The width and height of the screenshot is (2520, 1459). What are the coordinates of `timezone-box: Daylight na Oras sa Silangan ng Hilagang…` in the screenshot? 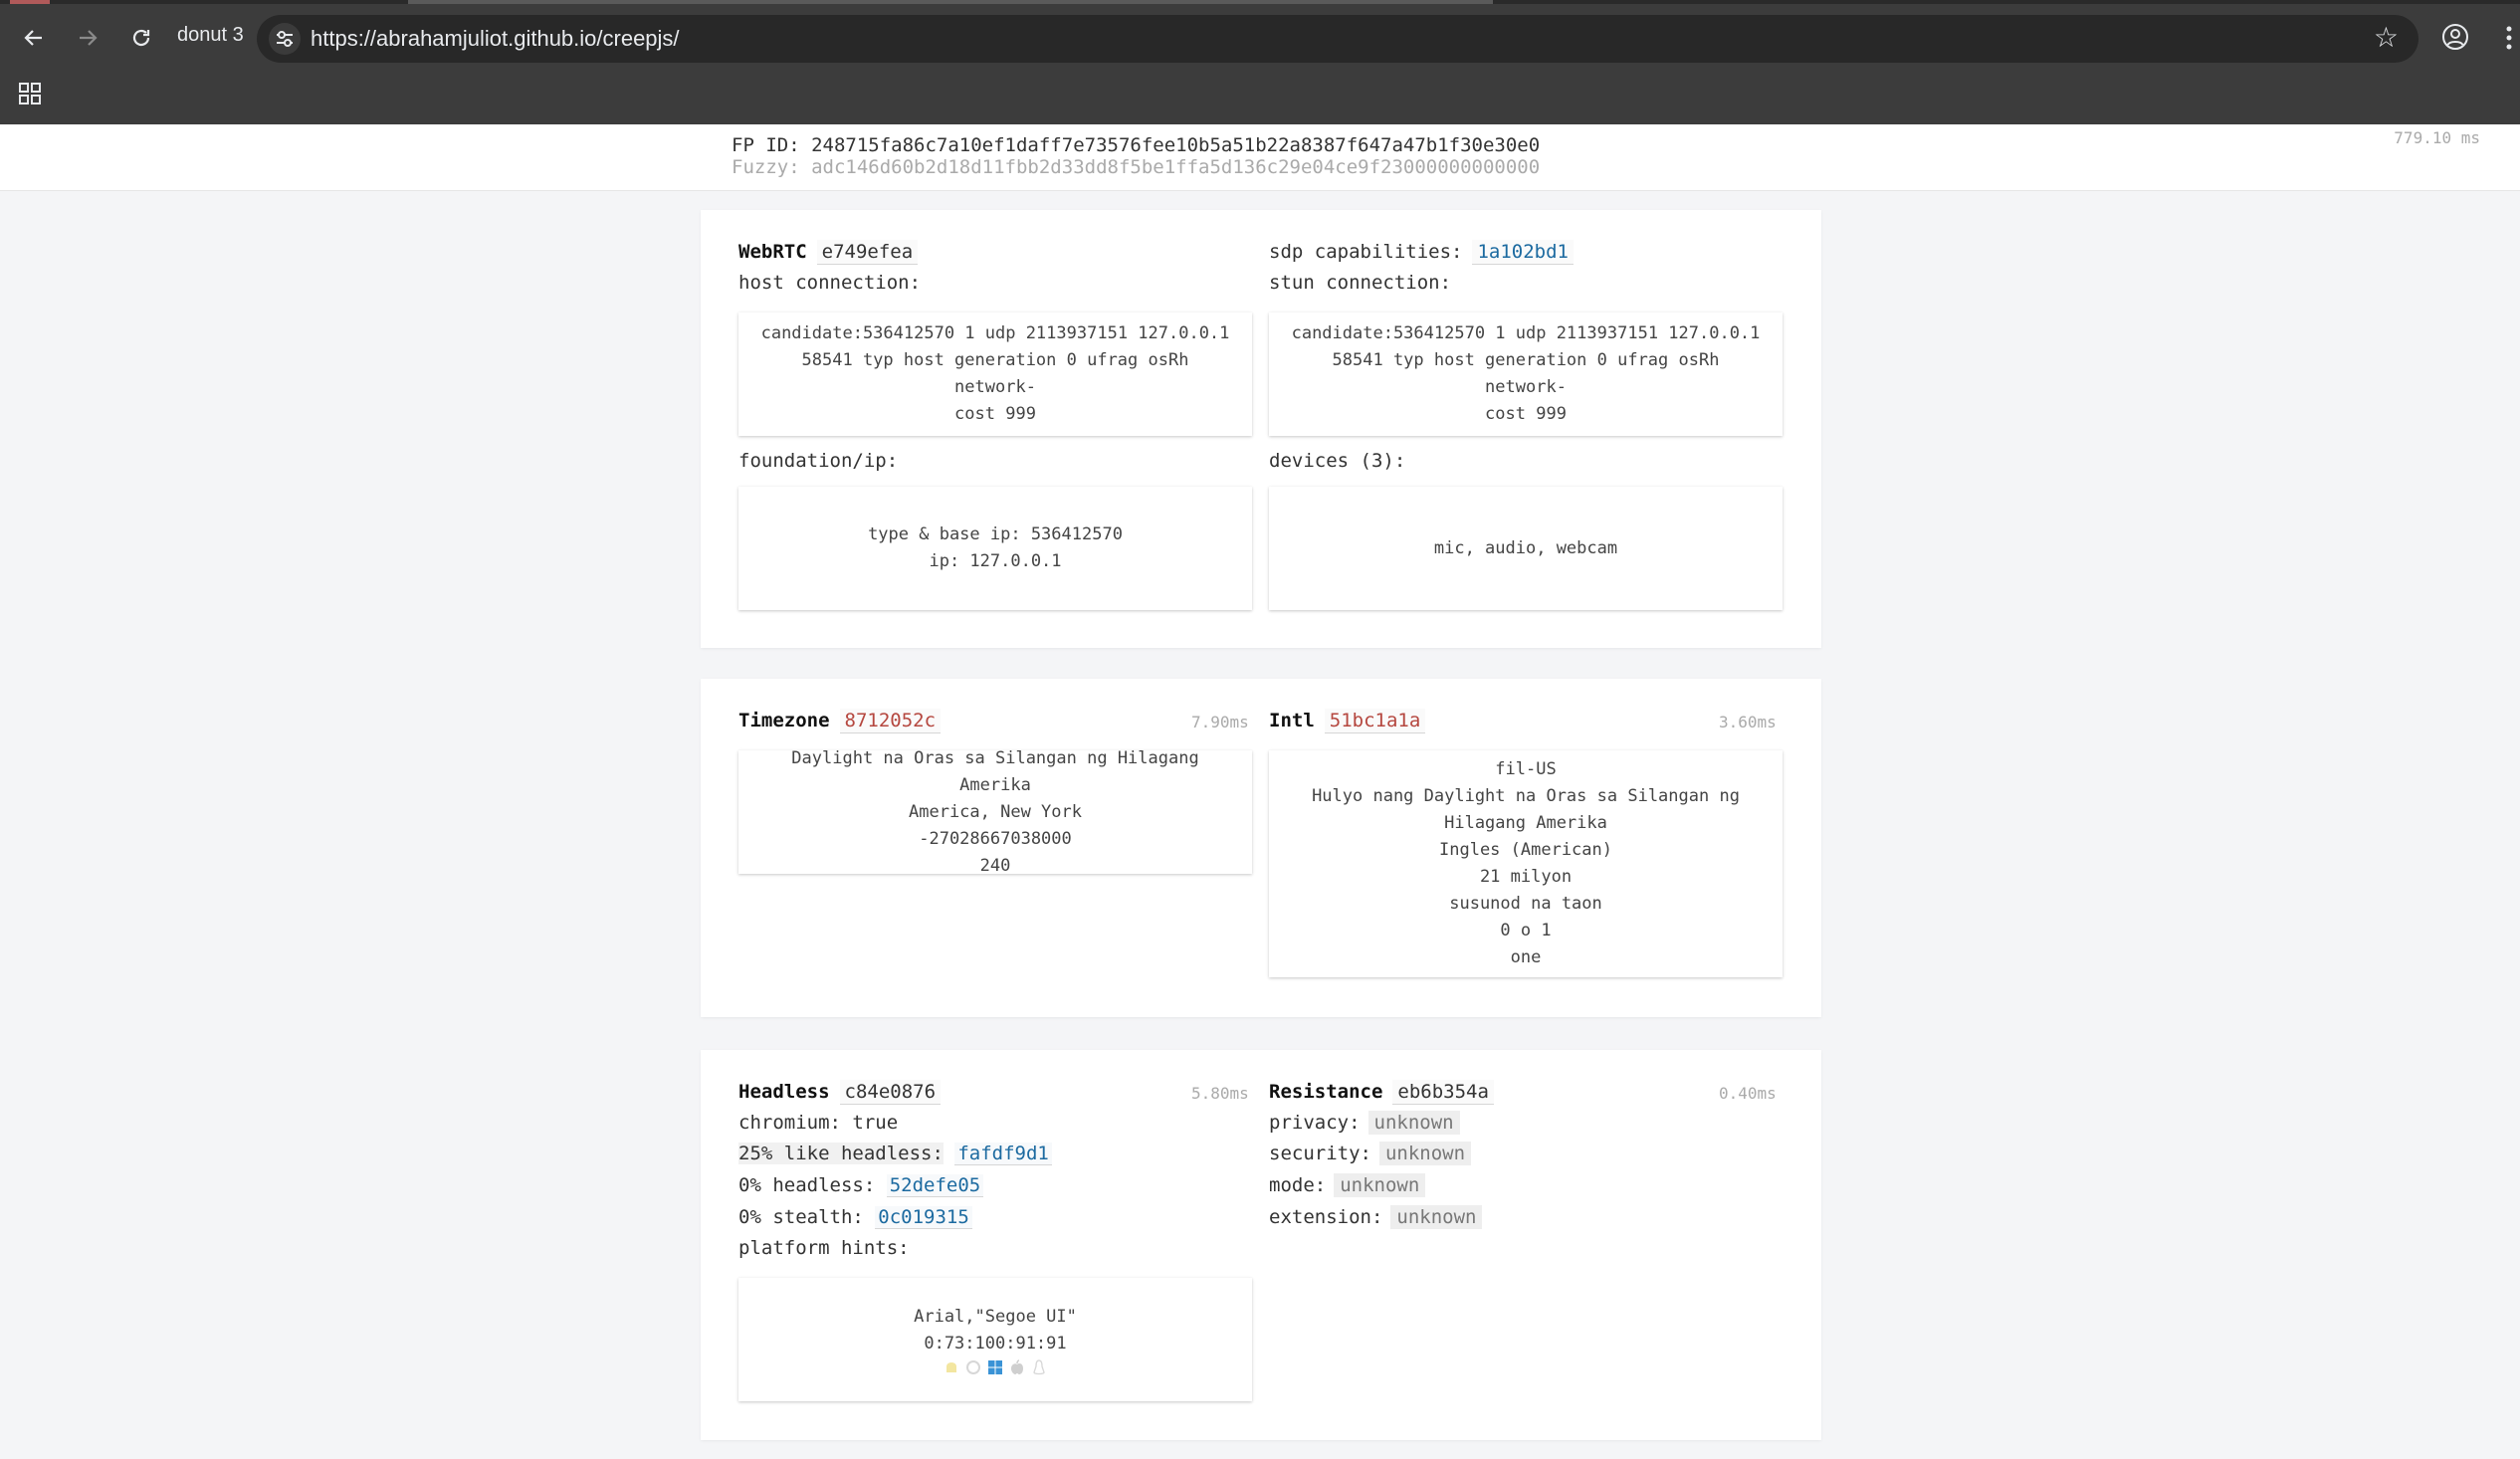 It's located at (995, 812).